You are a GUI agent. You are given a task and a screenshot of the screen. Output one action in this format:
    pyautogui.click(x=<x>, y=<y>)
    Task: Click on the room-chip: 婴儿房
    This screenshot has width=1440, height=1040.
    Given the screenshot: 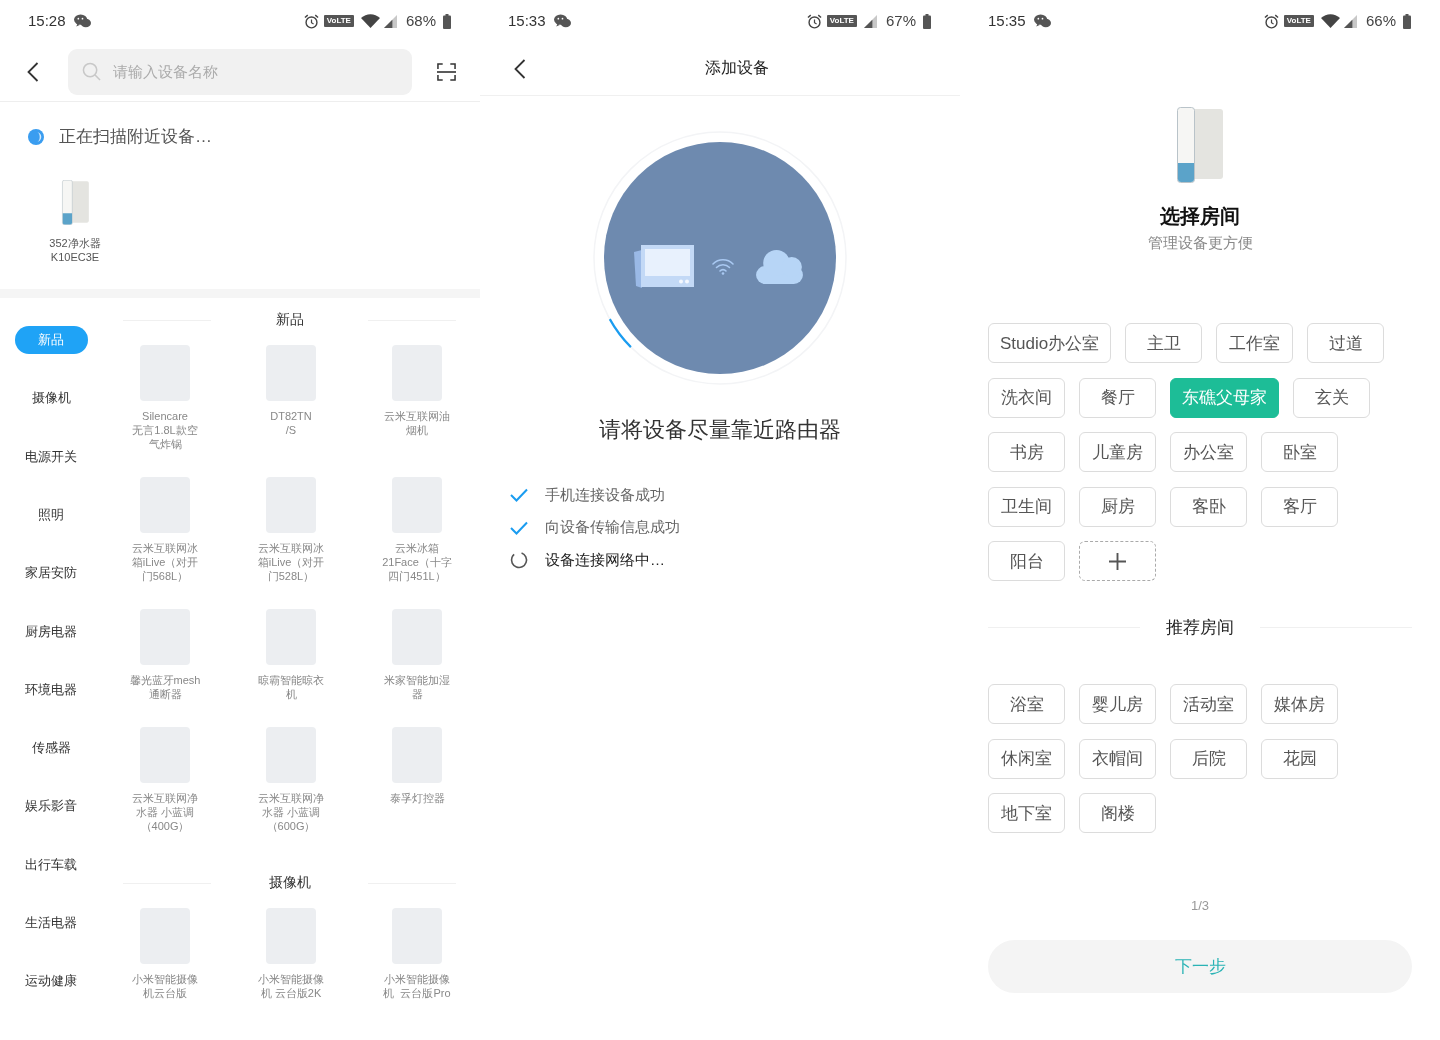 What is the action you would take?
    pyautogui.click(x=1117, y=704)
    